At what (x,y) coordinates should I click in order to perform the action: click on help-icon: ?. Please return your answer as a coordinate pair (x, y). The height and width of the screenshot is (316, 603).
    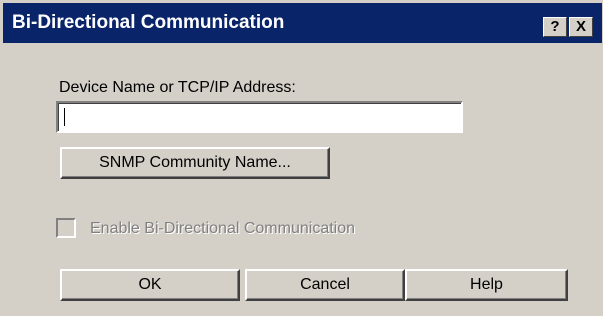
    Looking at the image, I should click on (555, 27).